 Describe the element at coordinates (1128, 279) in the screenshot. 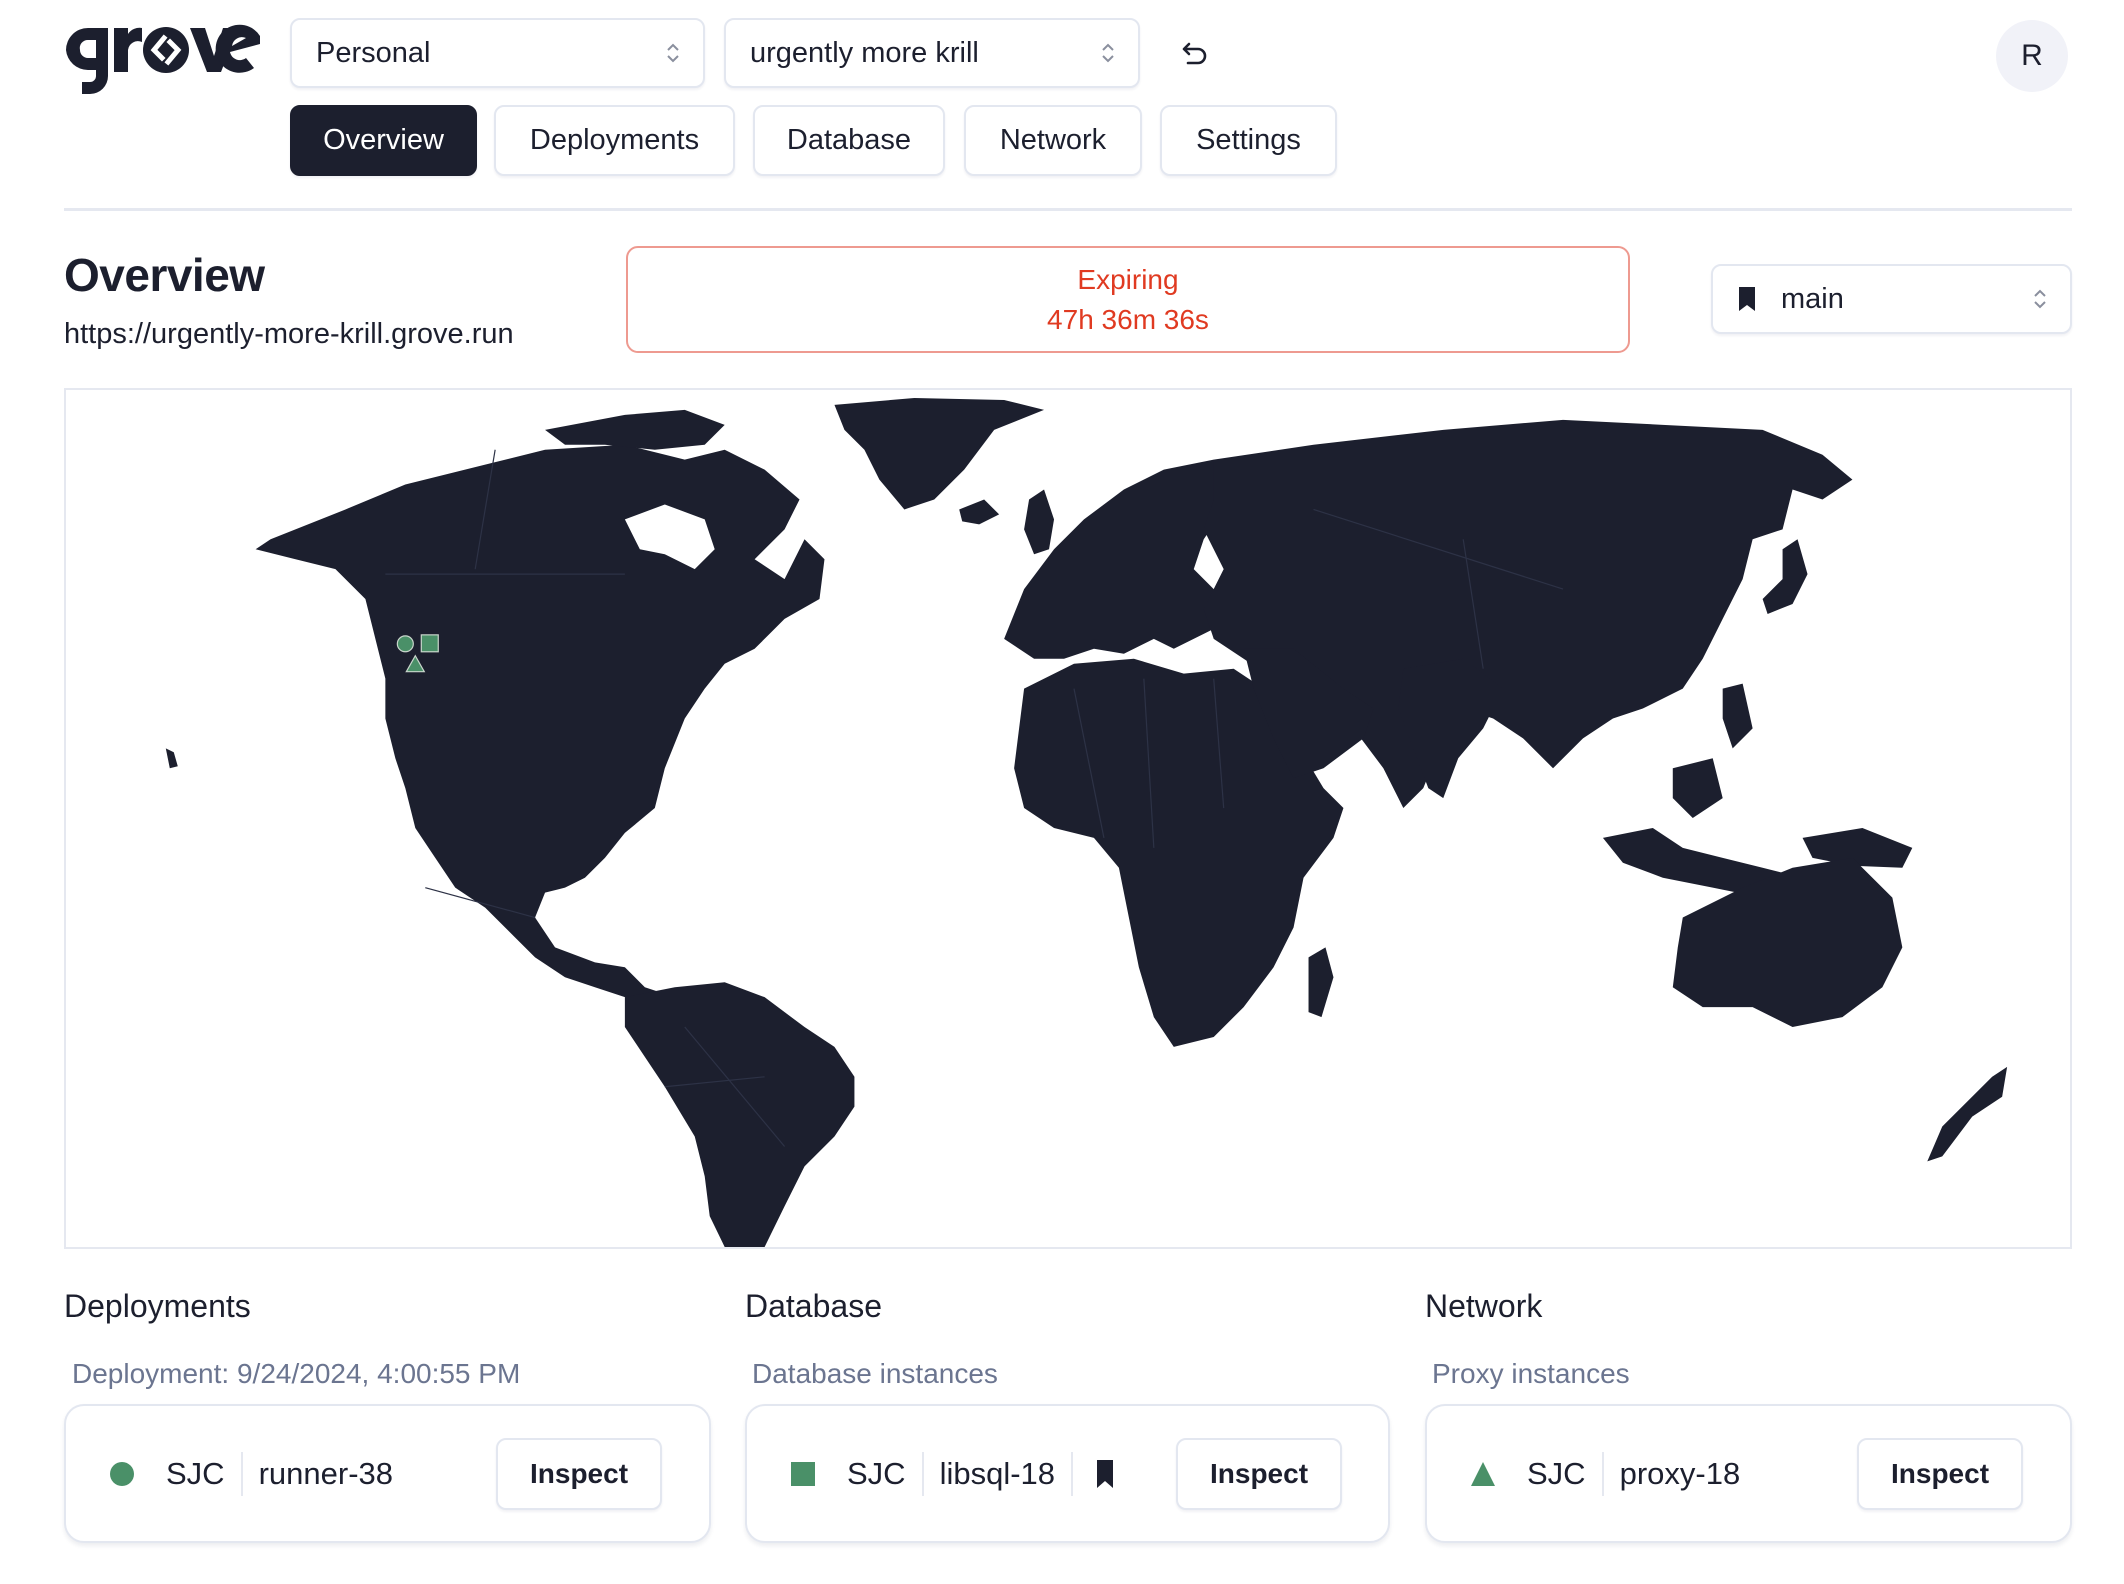

I see `expiring-label: Expiring` at that location.